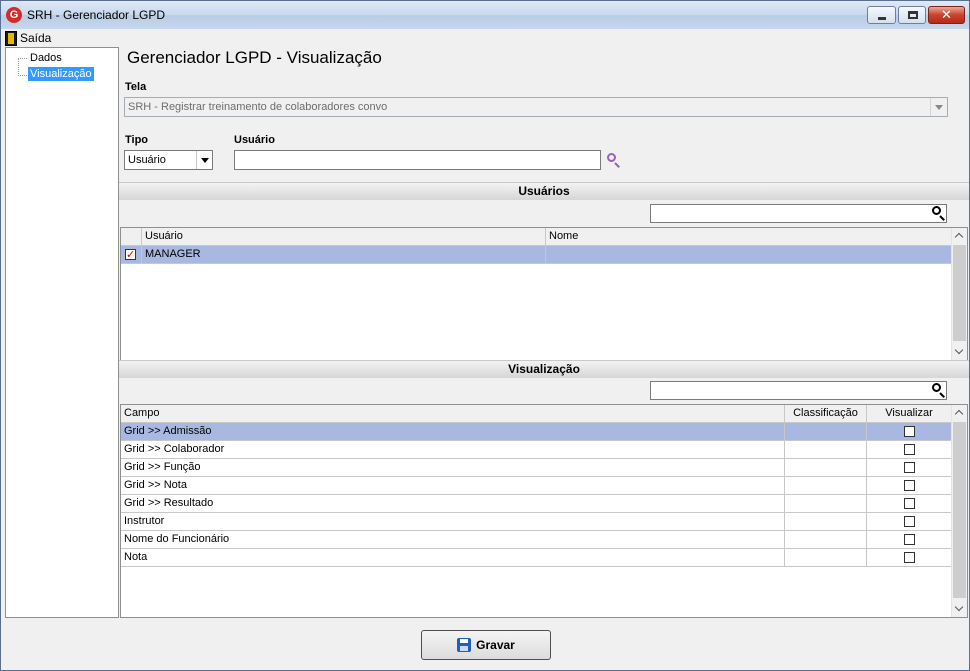  I want to click on cell-nome, so click(748, 254).